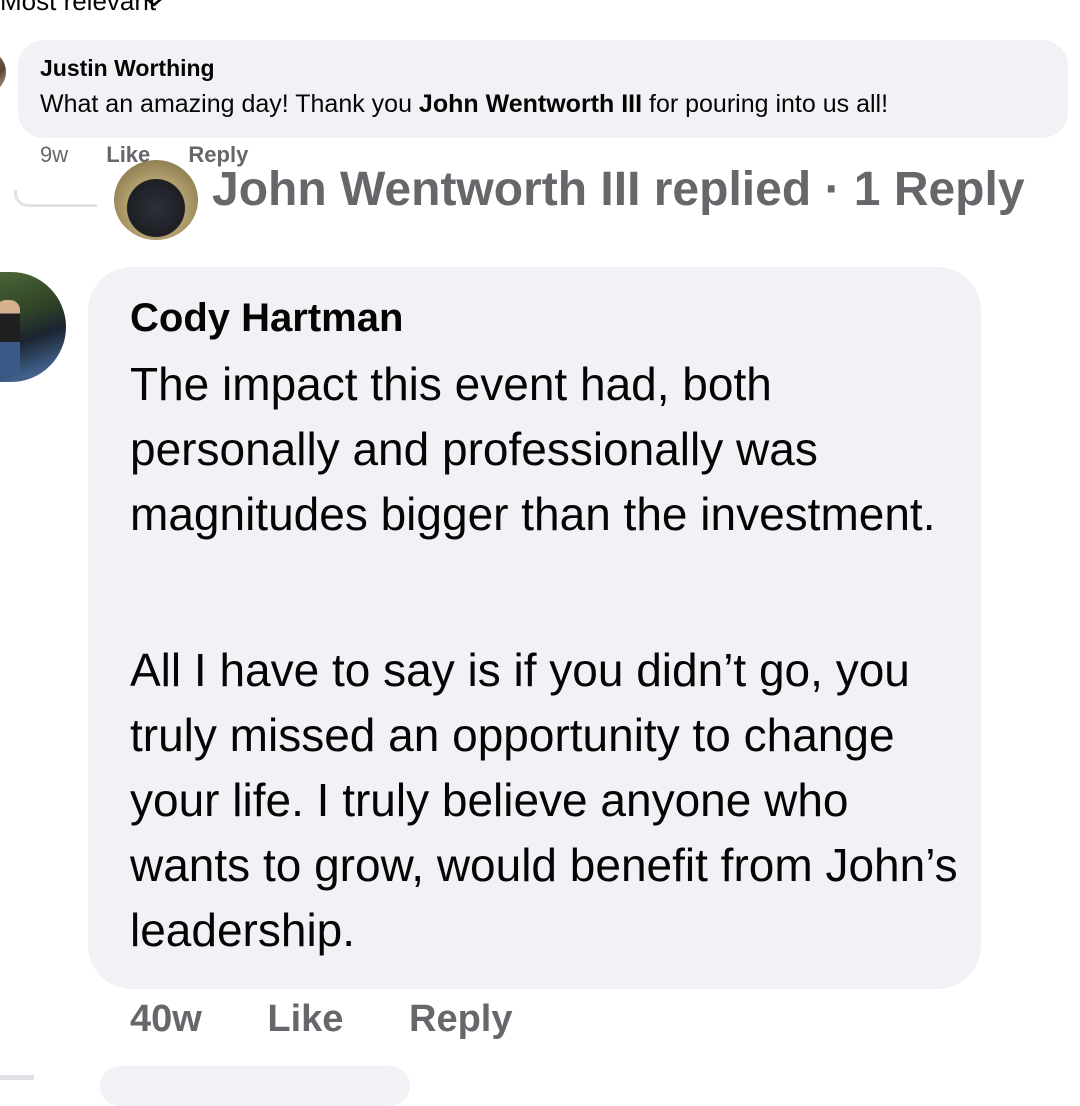 Image resolution: width=1080 pixels, height=1106 pixels. I want to click on avatar-photo-figure, so click(10, 338).